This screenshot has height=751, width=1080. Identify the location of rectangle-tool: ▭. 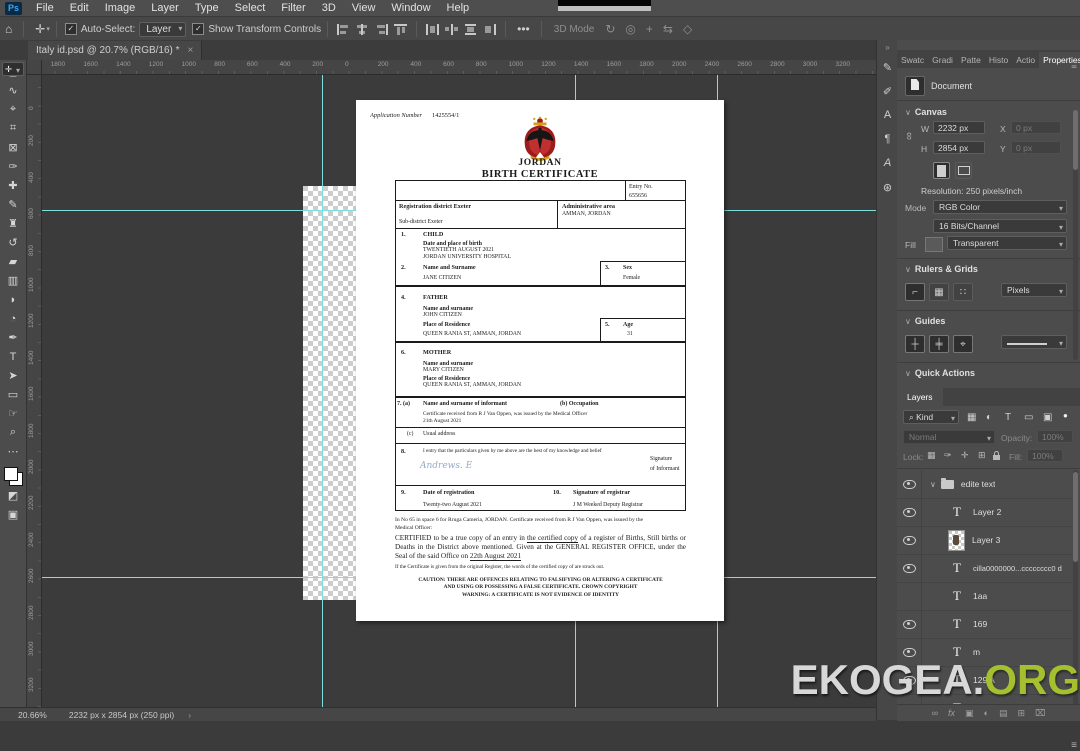
(13, 394).